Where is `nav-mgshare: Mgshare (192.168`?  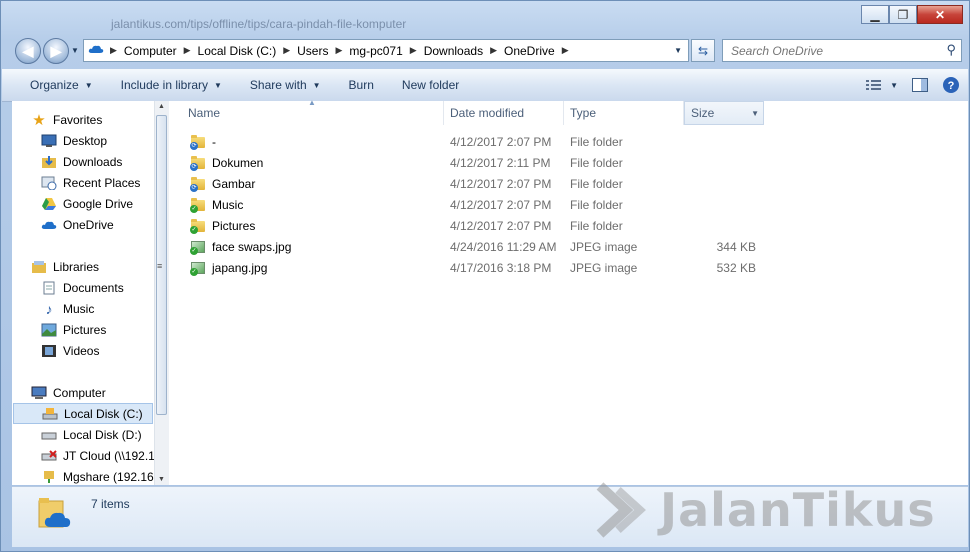 nav-mgshare: Mgshare (192.168 is located at coordinates (97, 475).